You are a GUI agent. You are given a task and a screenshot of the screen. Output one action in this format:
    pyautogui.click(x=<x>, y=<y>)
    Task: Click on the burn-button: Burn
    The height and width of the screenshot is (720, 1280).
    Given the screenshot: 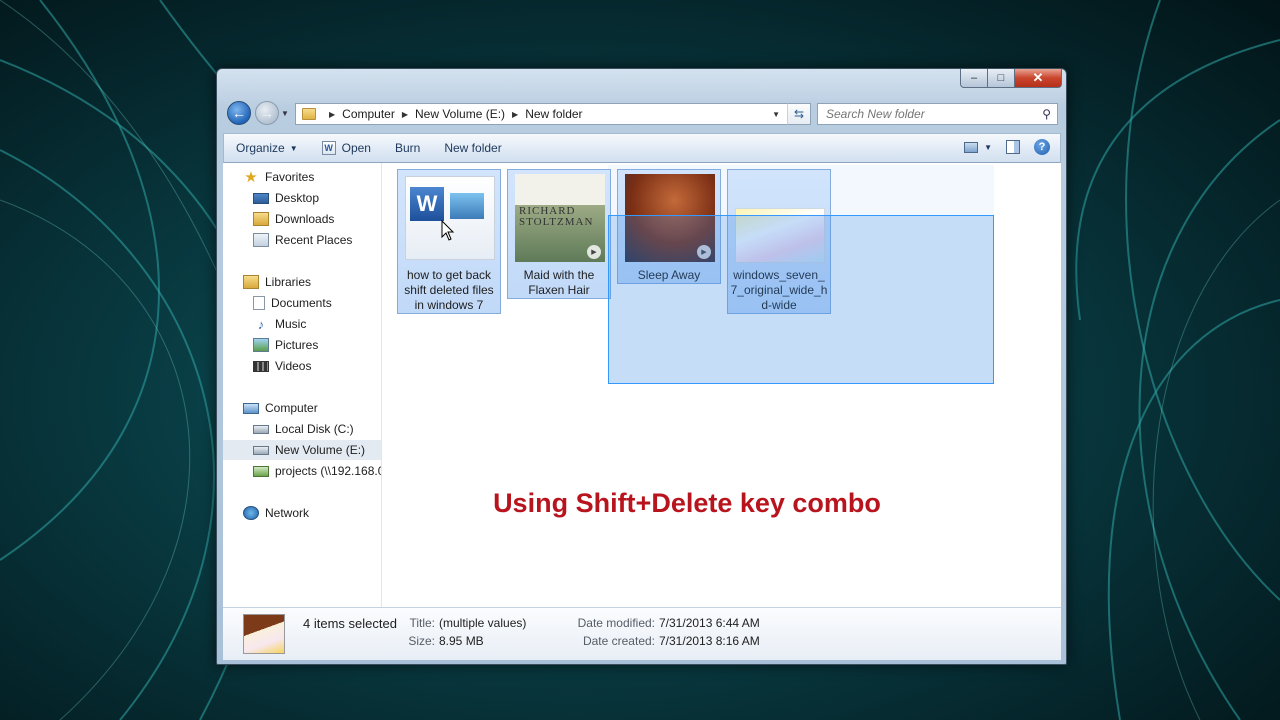 What is the action you would take?
    pyautogui.click(x=407, y=148)
    